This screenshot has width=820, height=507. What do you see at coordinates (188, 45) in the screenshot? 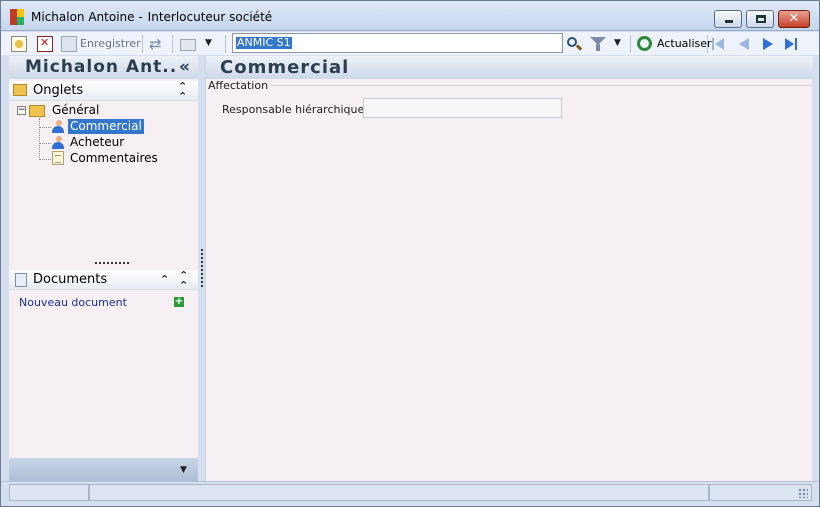
I see `print-icon` at bounding box center [188, 45].